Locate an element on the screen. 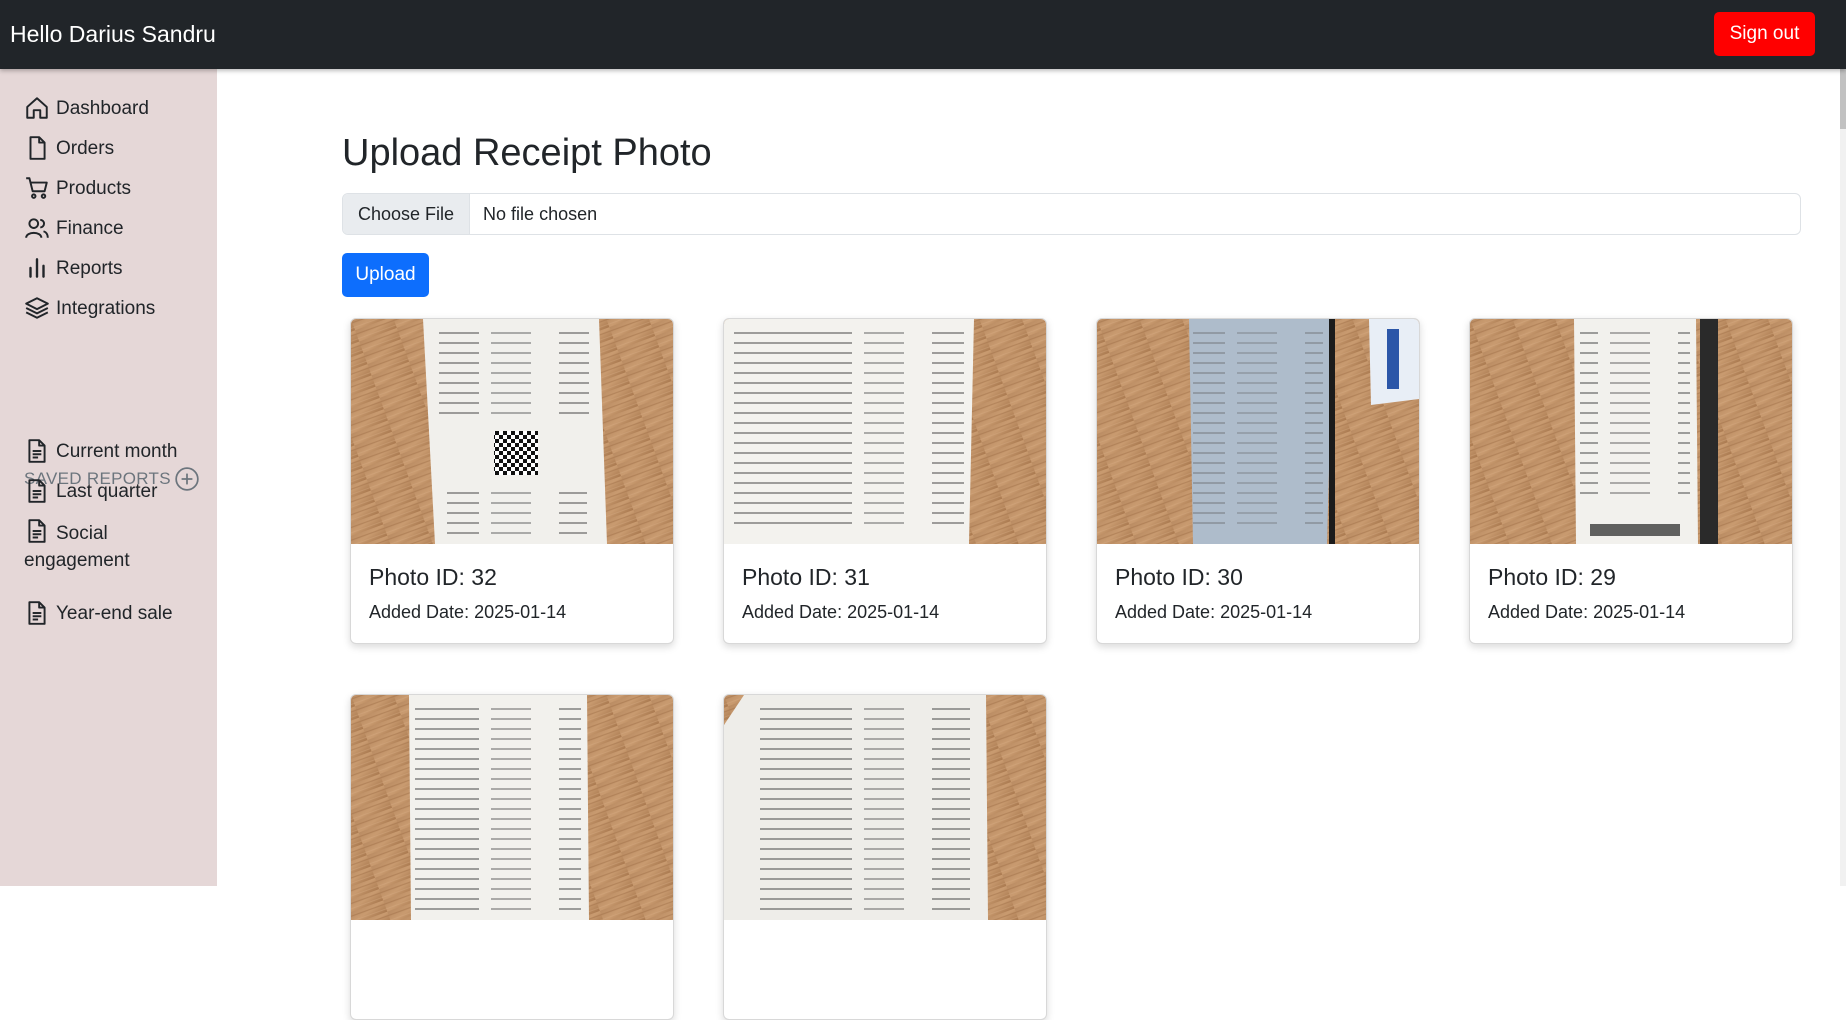 The width and height of the screenshot is (1846, 1020). photo-card: Photo ID: 30 Added Date: 2025-01-14 is located at coordinates (1258, 481).